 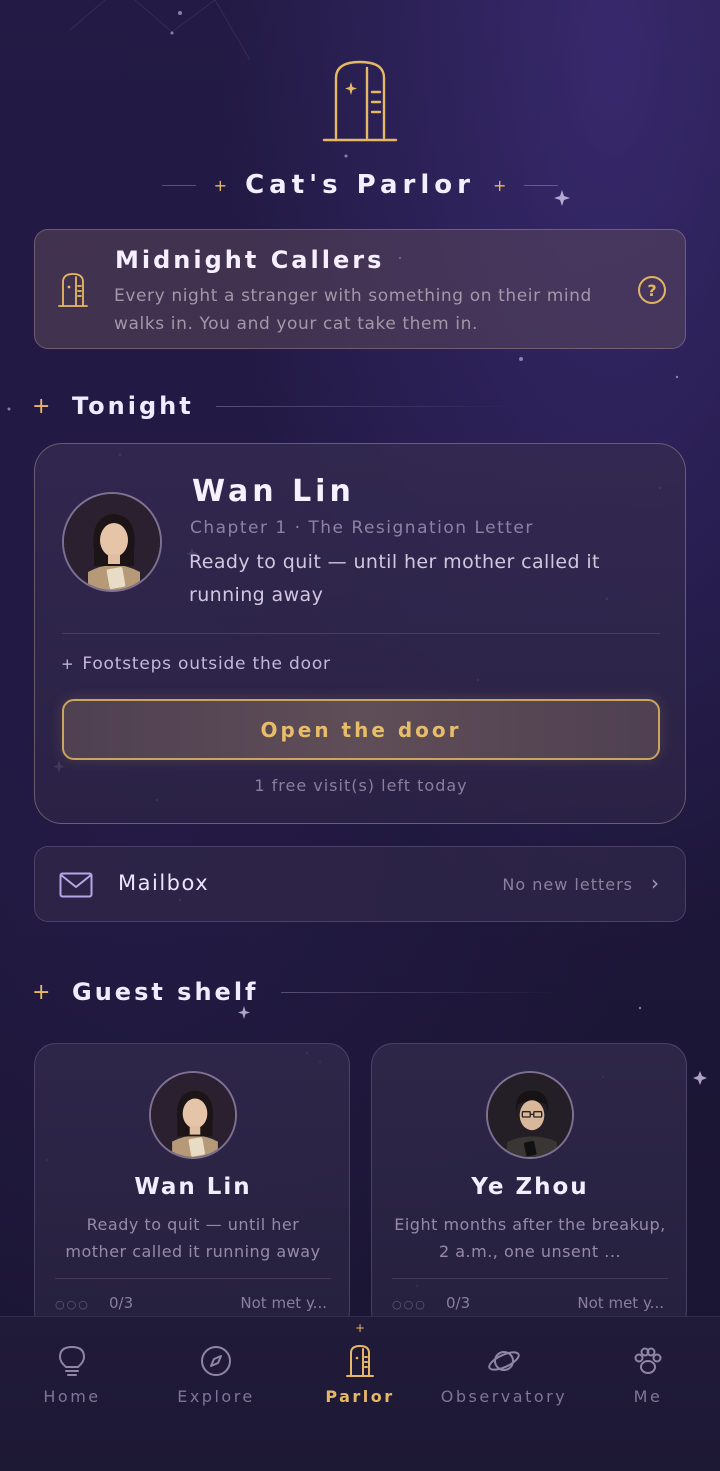 What do you see at coordinates (164, 883) in the screenshot?
I see `mailbox-label: Mailbox` at bounding box center [164, 883].